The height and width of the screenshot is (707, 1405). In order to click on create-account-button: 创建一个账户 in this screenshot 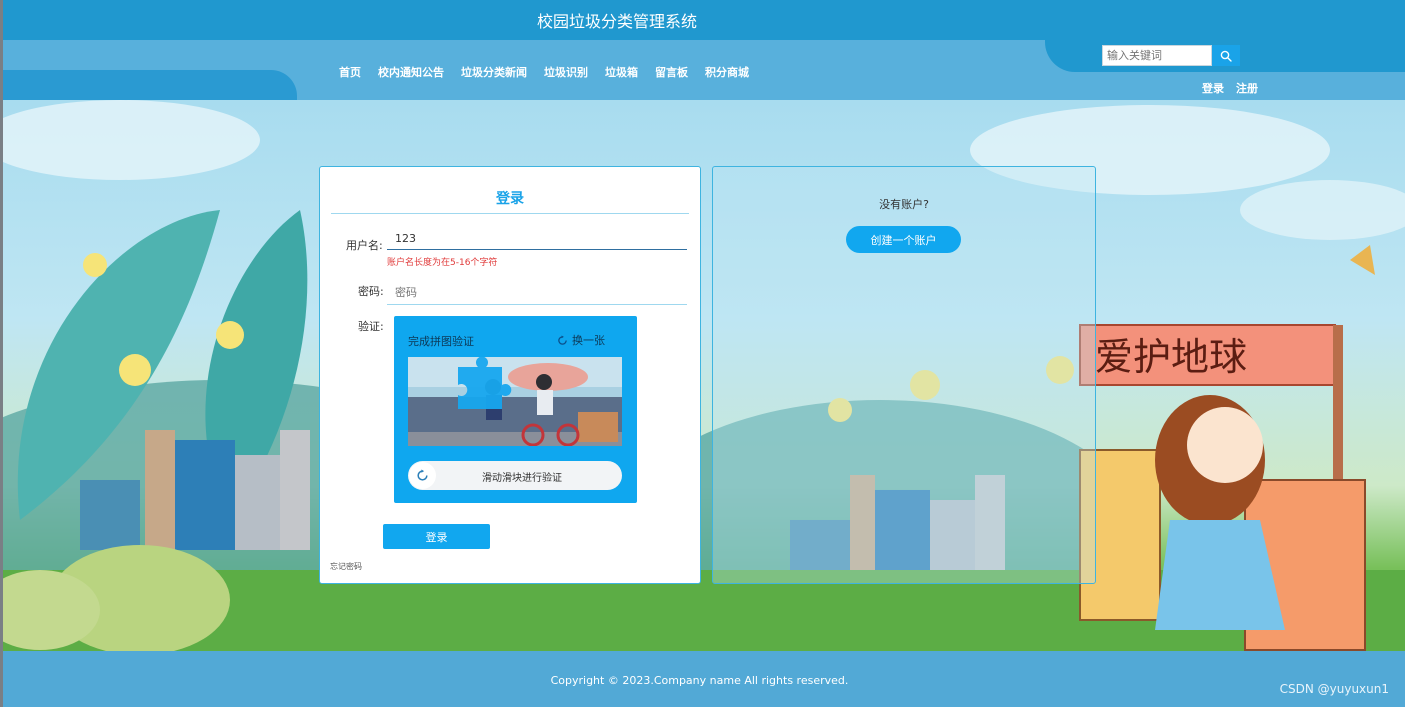, I will do `click(903, 239)`.